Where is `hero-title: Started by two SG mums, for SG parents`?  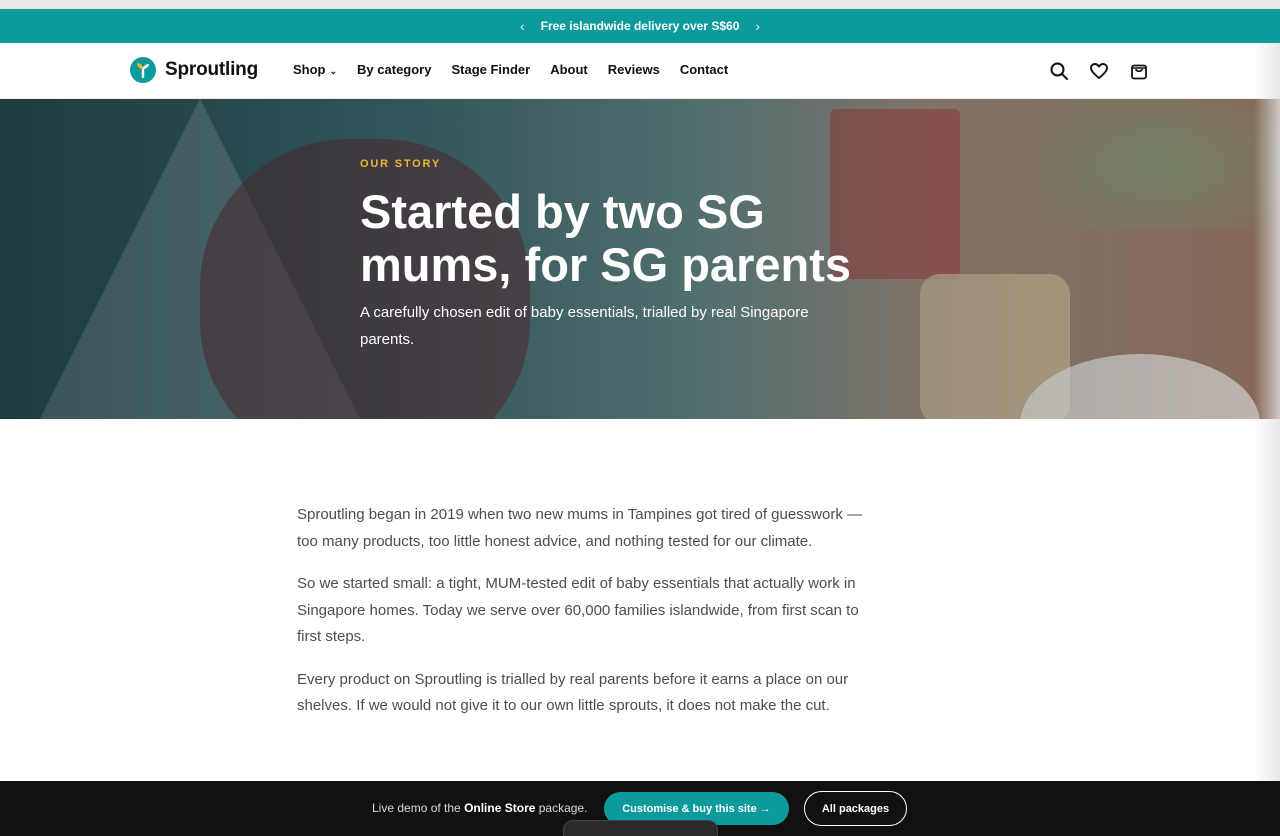 hero-title: Started by two SG mums, for SG parents is located at coordinates (605, 238).